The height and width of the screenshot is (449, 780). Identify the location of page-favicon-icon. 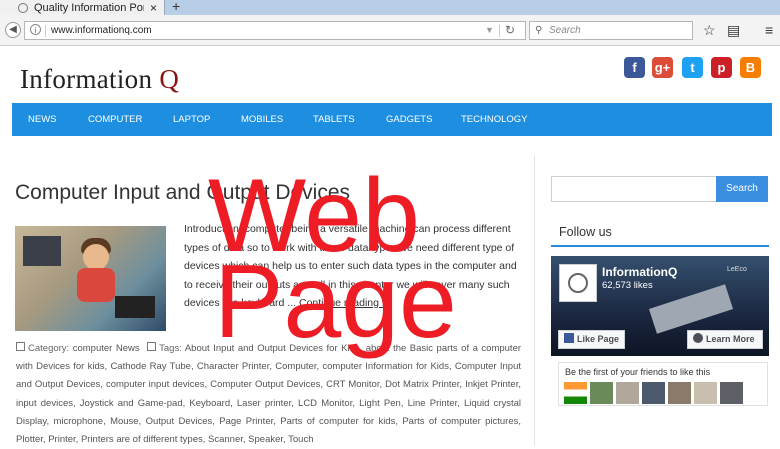
(23, 7).